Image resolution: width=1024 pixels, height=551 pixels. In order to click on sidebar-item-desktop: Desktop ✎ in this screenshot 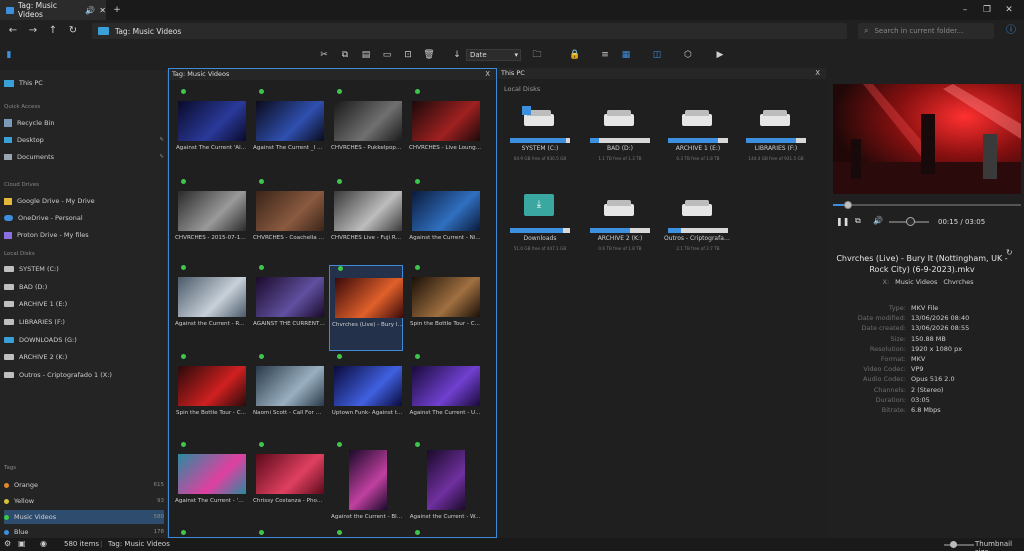, I will do `click(84, 140)`.